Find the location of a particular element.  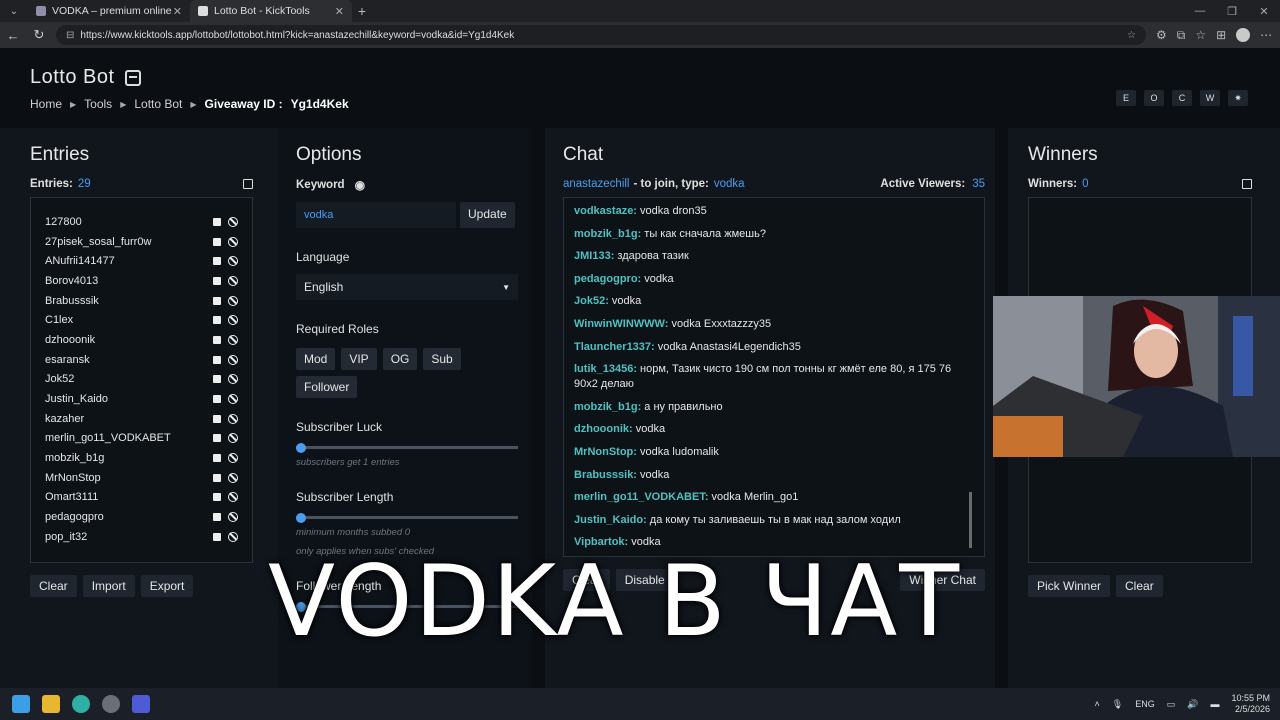

role-og-button: OG is located at coordinates (400, 359).